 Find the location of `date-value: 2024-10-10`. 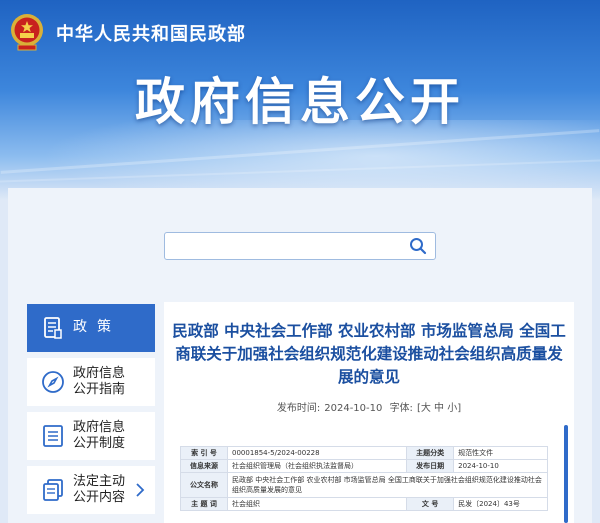

date-value: 2024-10-10 is located at coordinates (500, 466).